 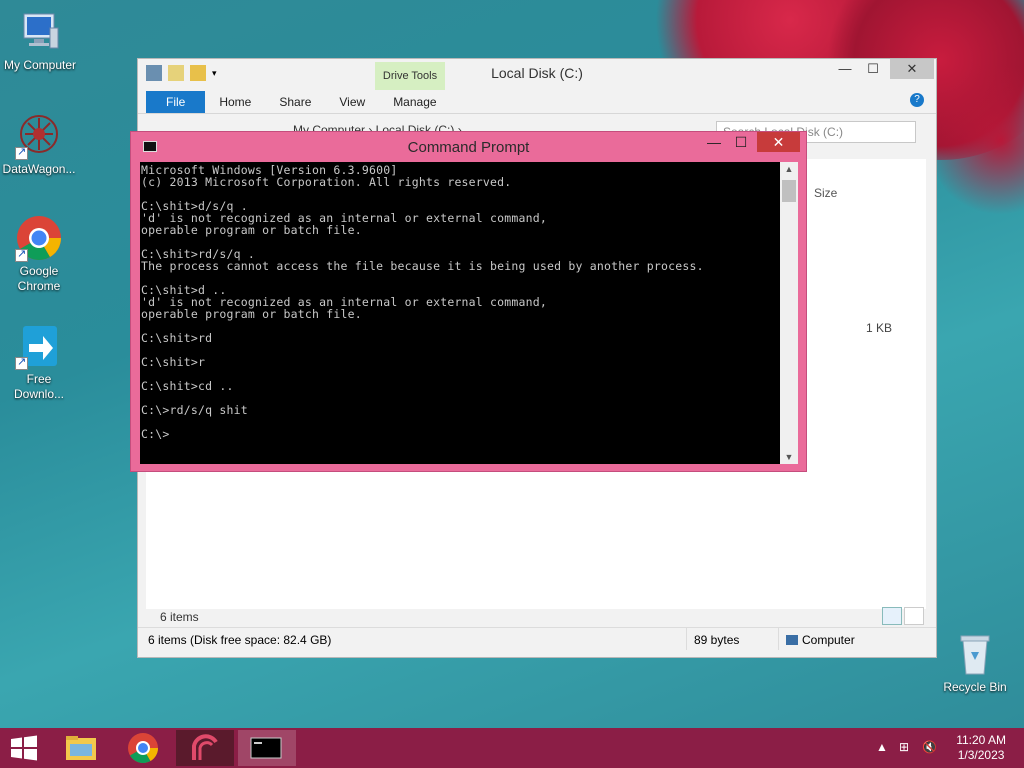 What do you see at coordinates (977, 140) in the screenshot?
I see `wallpaper-flower` at bounding box center [977, 140].